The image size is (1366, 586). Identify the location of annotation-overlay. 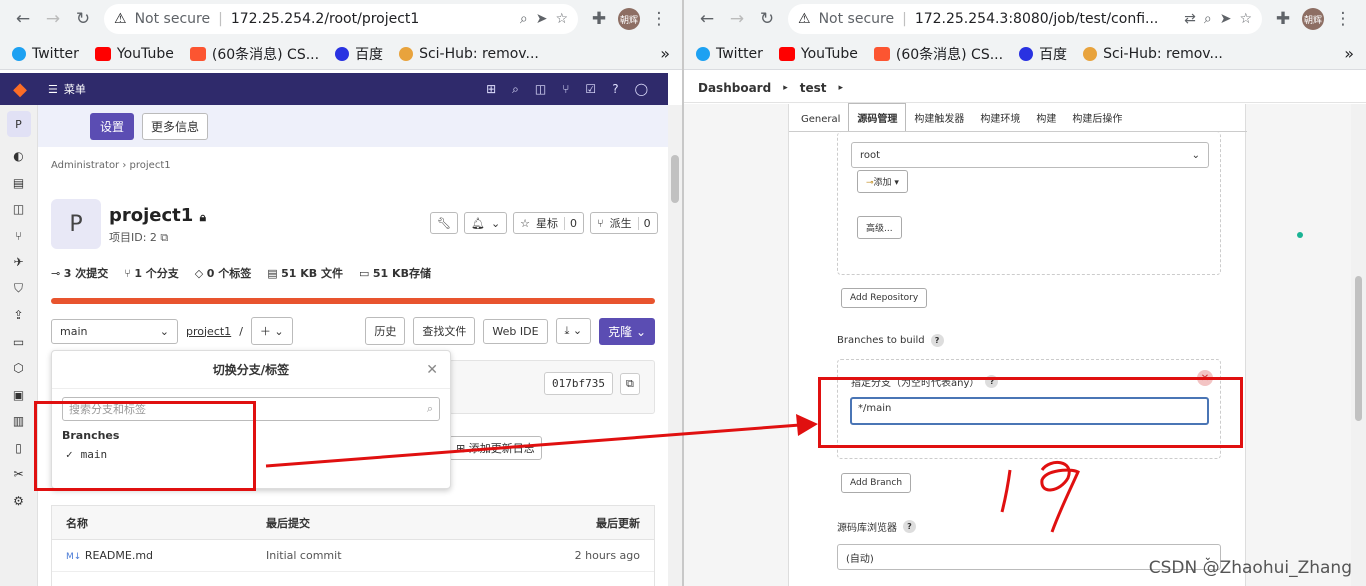
(672, 473).